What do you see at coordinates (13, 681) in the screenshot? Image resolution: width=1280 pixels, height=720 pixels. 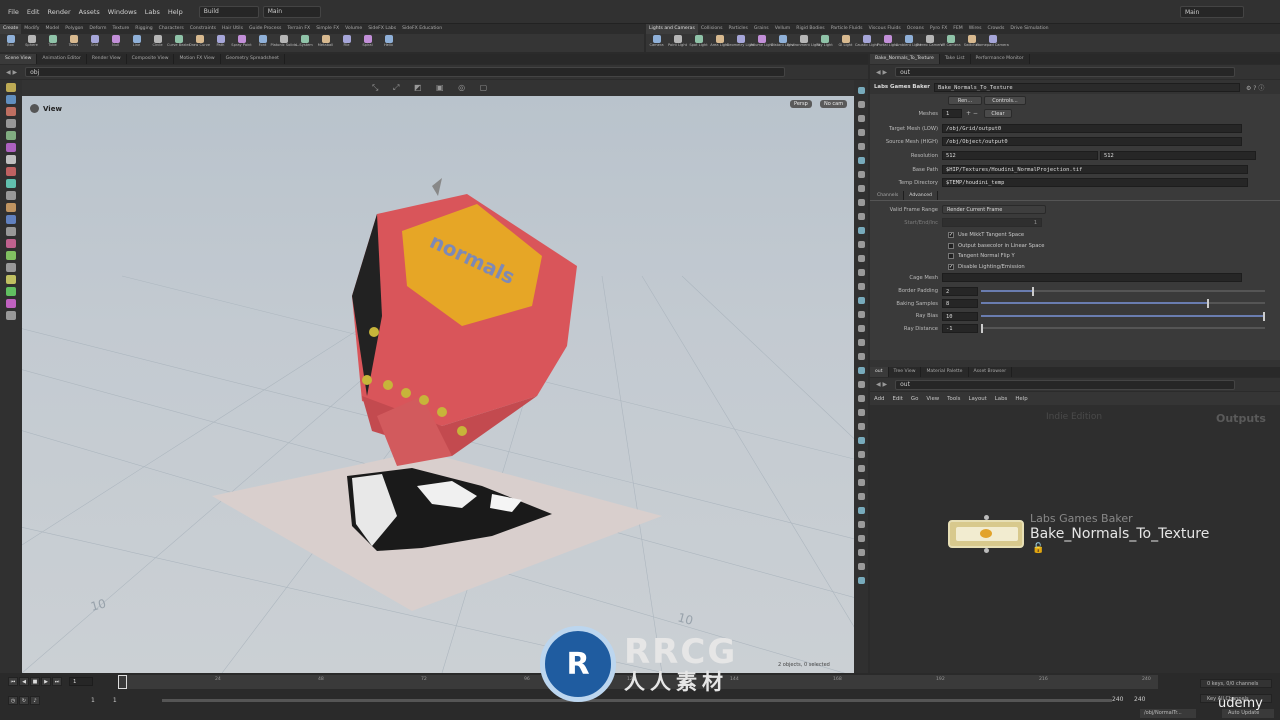 I see `first-frame-button: ⏮` at bounding box center [13, 681].